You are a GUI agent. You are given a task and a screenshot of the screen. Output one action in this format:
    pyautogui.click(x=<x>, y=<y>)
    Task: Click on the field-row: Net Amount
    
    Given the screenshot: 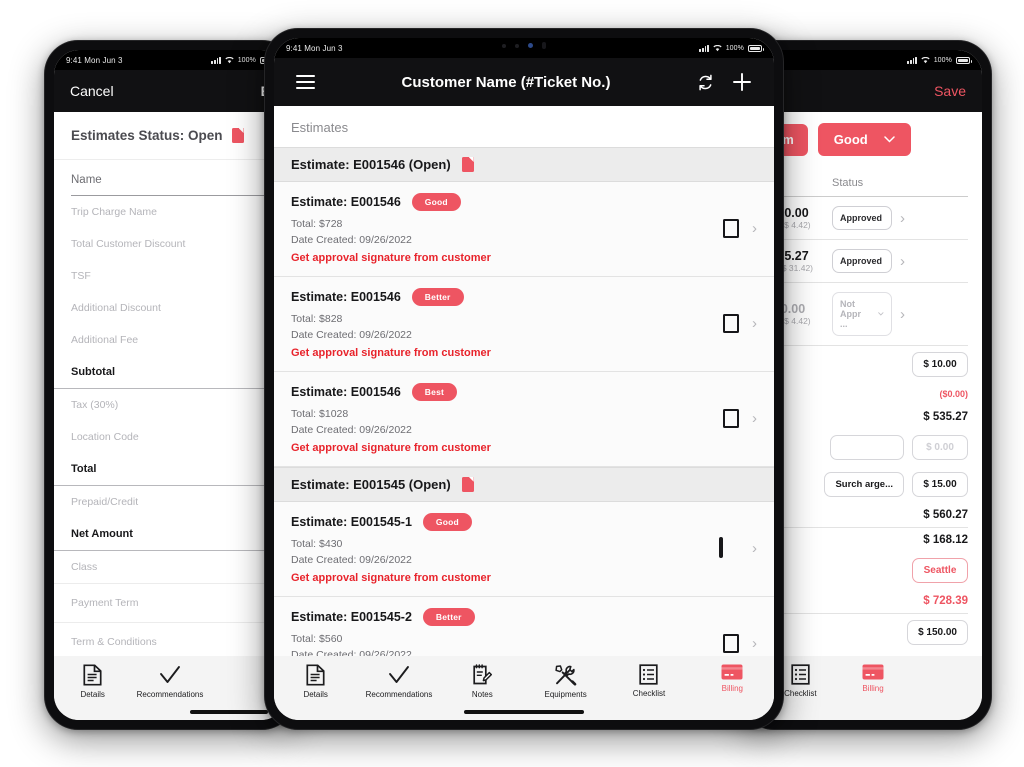 What is the action you would take?
    pyautogui.click(x=170, y=534)
    